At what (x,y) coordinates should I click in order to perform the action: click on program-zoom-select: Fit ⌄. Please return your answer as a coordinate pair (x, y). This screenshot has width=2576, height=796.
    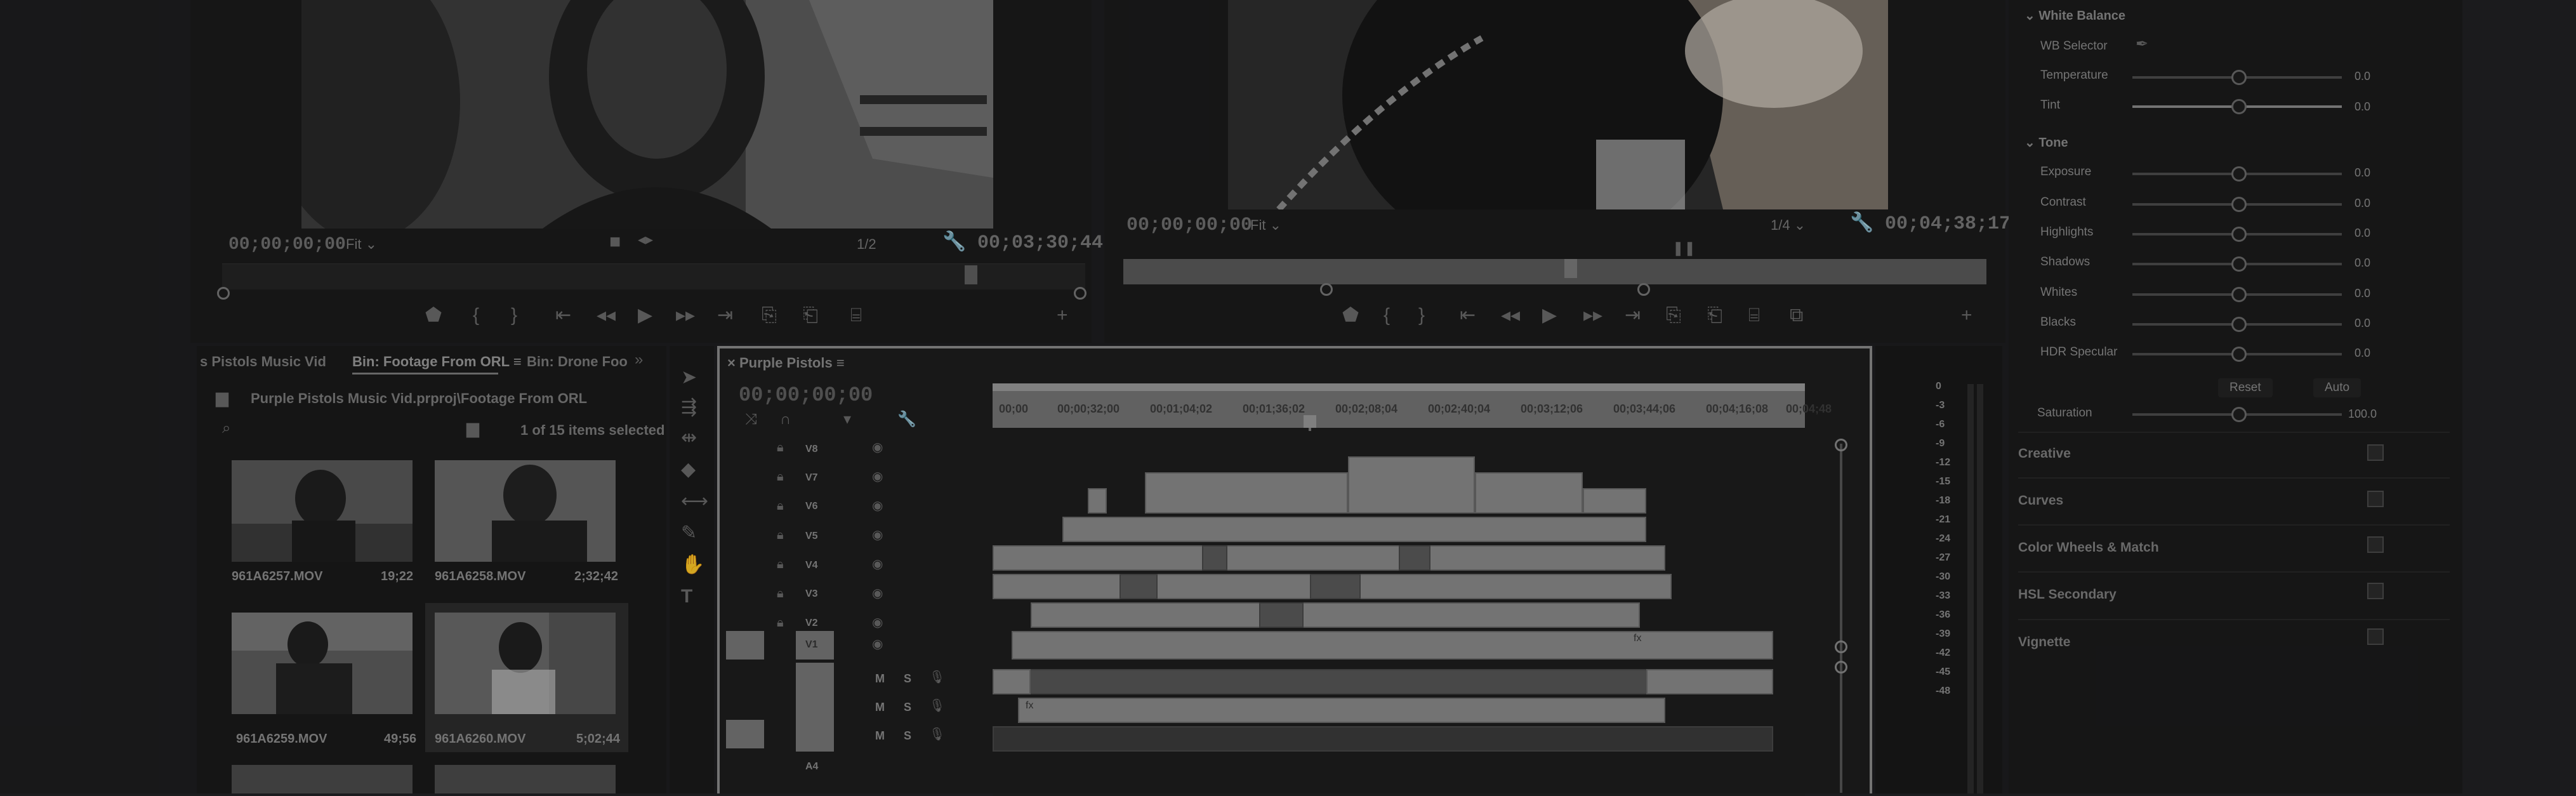
    Looking at the image, I should click on (1265, 225).